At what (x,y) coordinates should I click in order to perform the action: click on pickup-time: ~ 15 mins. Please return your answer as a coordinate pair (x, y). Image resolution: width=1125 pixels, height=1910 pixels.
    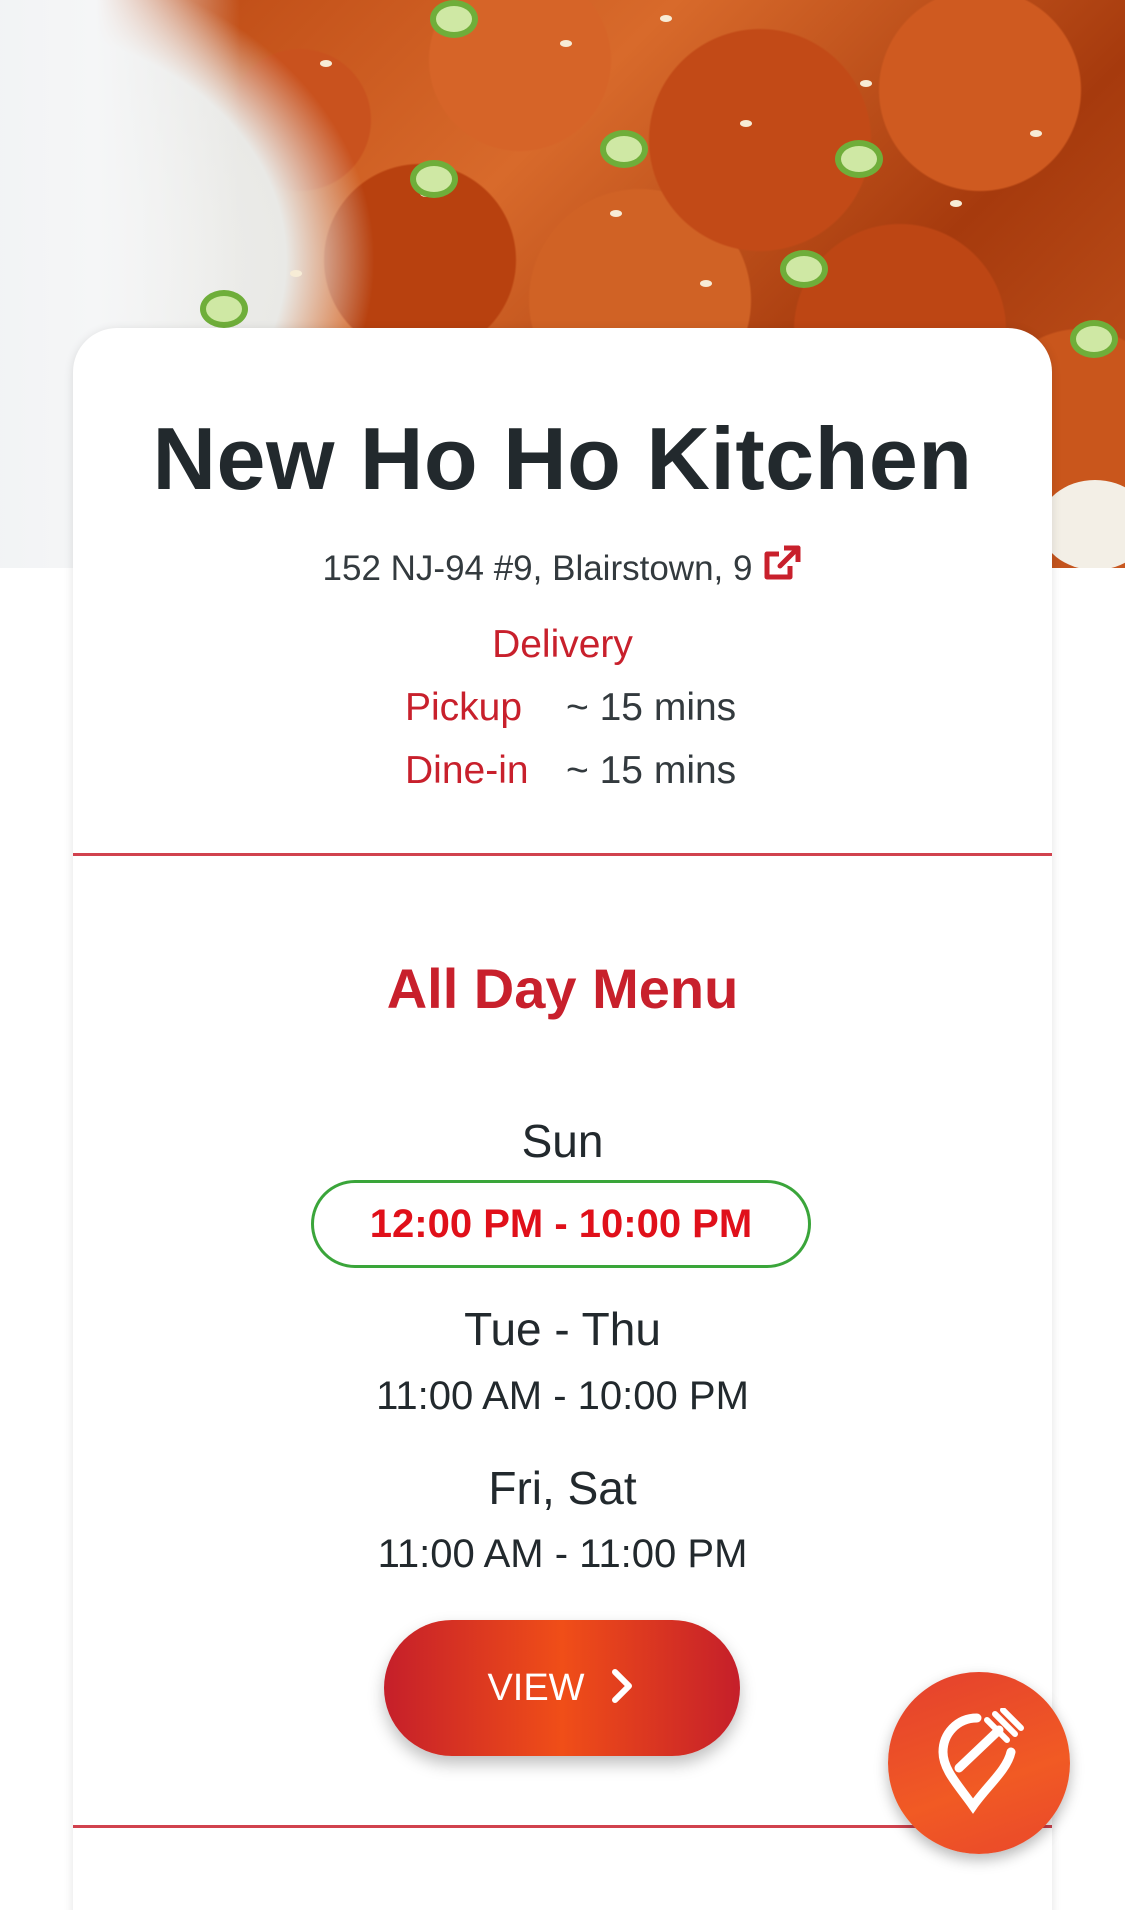
    Looking at the image, I should click on (651, 707).